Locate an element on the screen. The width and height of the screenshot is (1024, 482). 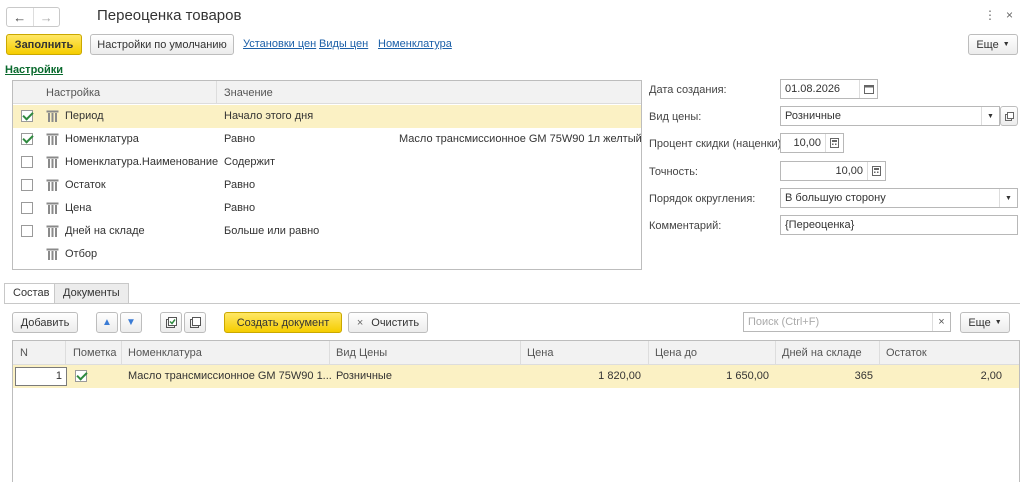
setting-name: Номенклатура is located at coordinates (102, 139).